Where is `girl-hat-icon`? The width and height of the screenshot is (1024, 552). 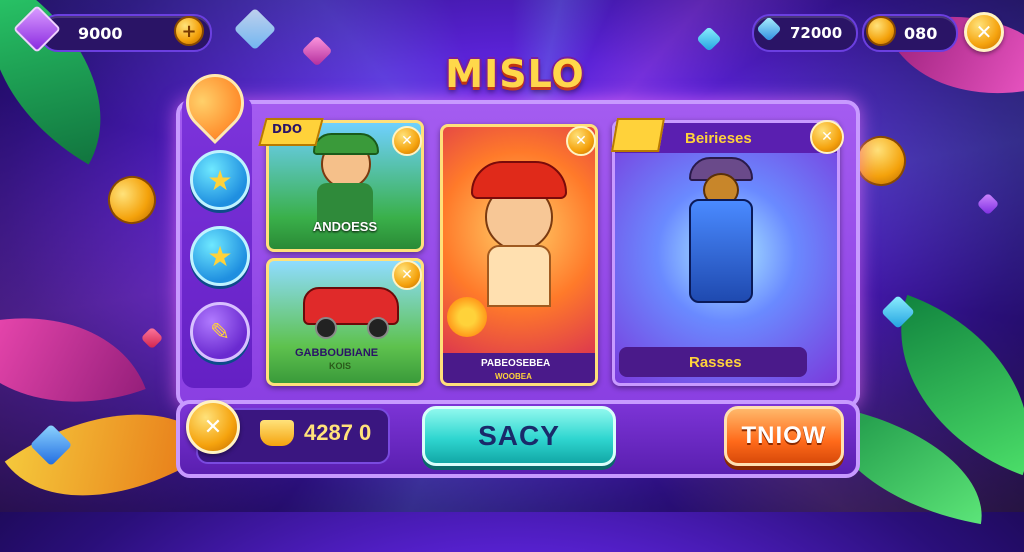 girl-hat-icon is located at coordinates (519, 180).